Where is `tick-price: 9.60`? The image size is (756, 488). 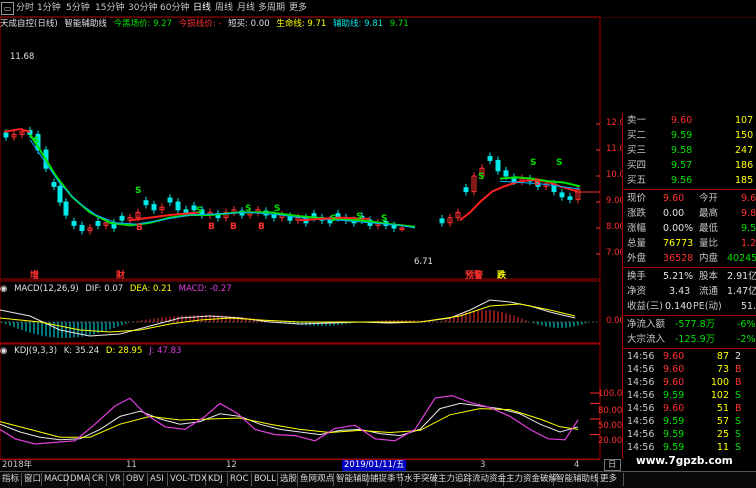
tick-price: 9.60 is located at coordinates (674, 382).